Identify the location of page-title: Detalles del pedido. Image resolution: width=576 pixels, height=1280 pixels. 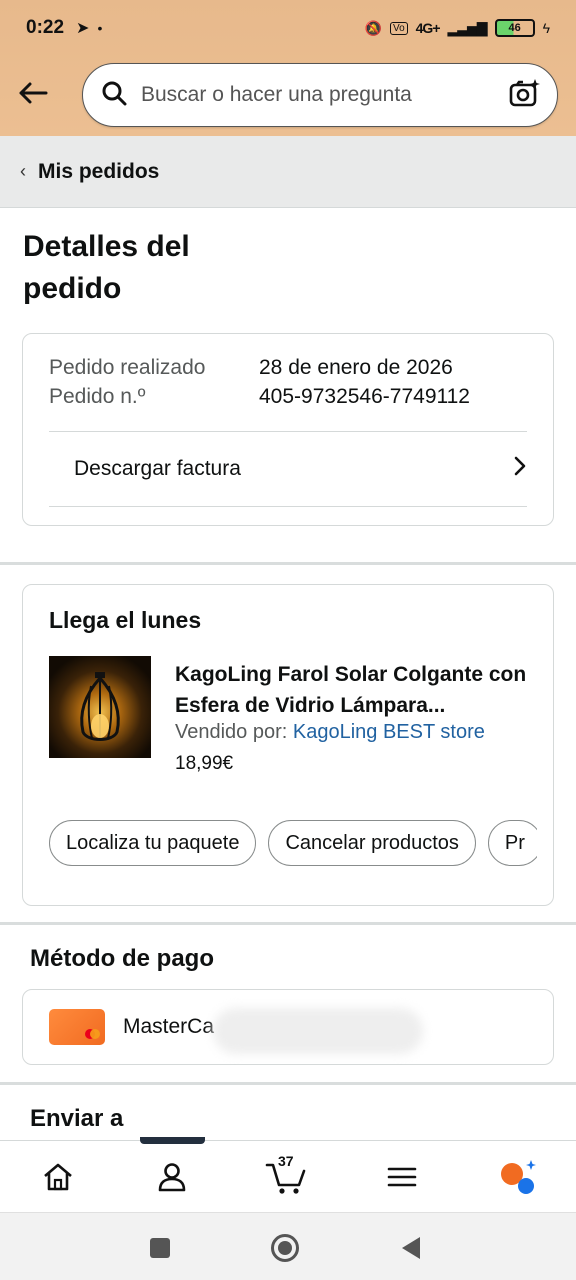
(153, 268).